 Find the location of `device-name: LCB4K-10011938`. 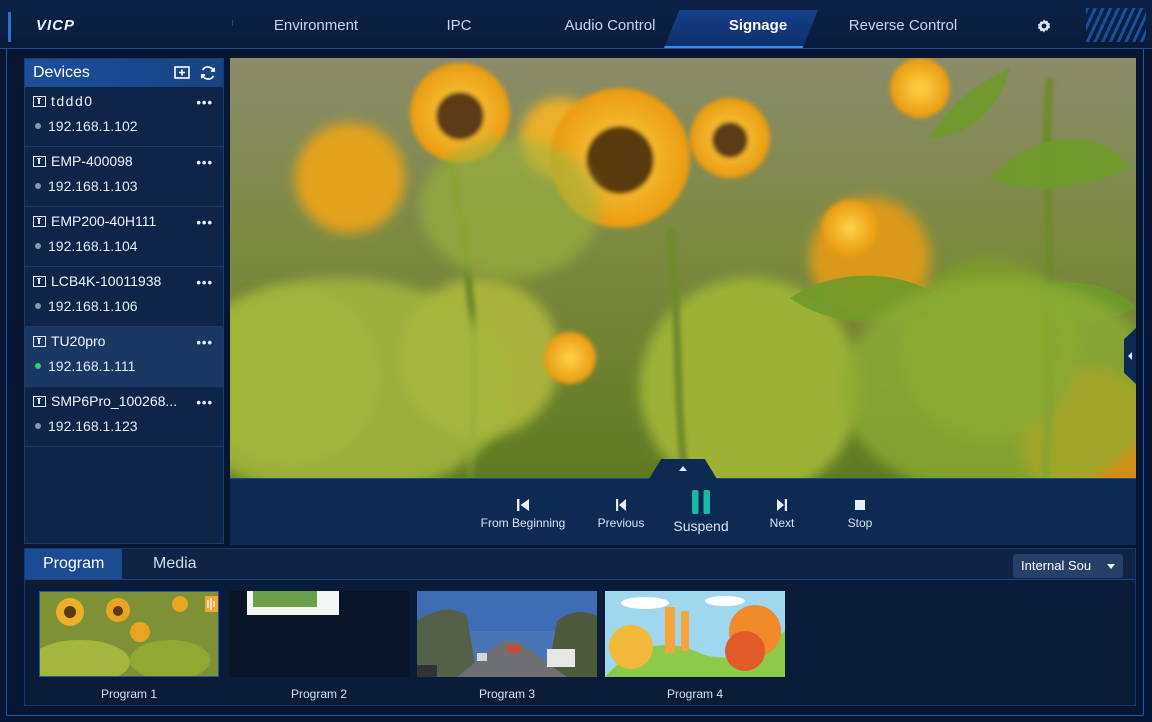

device-name: LCB4K-10011938 is located at coordinates (106, 281).